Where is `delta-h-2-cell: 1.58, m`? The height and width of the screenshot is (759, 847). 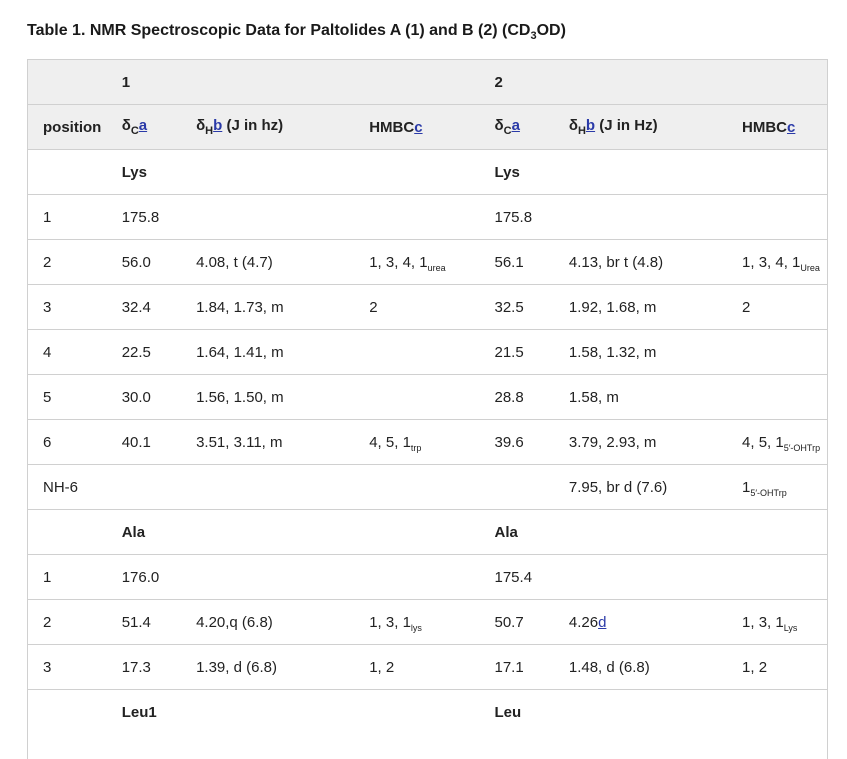
delta-h-2-cell: 1.58, m is located at coordinates (655, 397).